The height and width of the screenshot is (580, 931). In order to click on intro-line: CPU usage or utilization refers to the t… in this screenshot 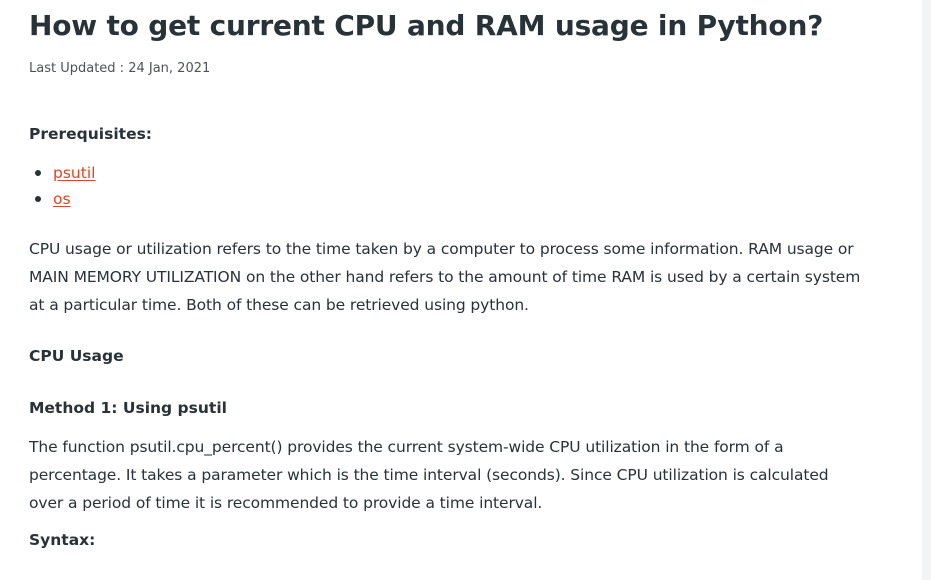, I will do `click(441, 249)`.